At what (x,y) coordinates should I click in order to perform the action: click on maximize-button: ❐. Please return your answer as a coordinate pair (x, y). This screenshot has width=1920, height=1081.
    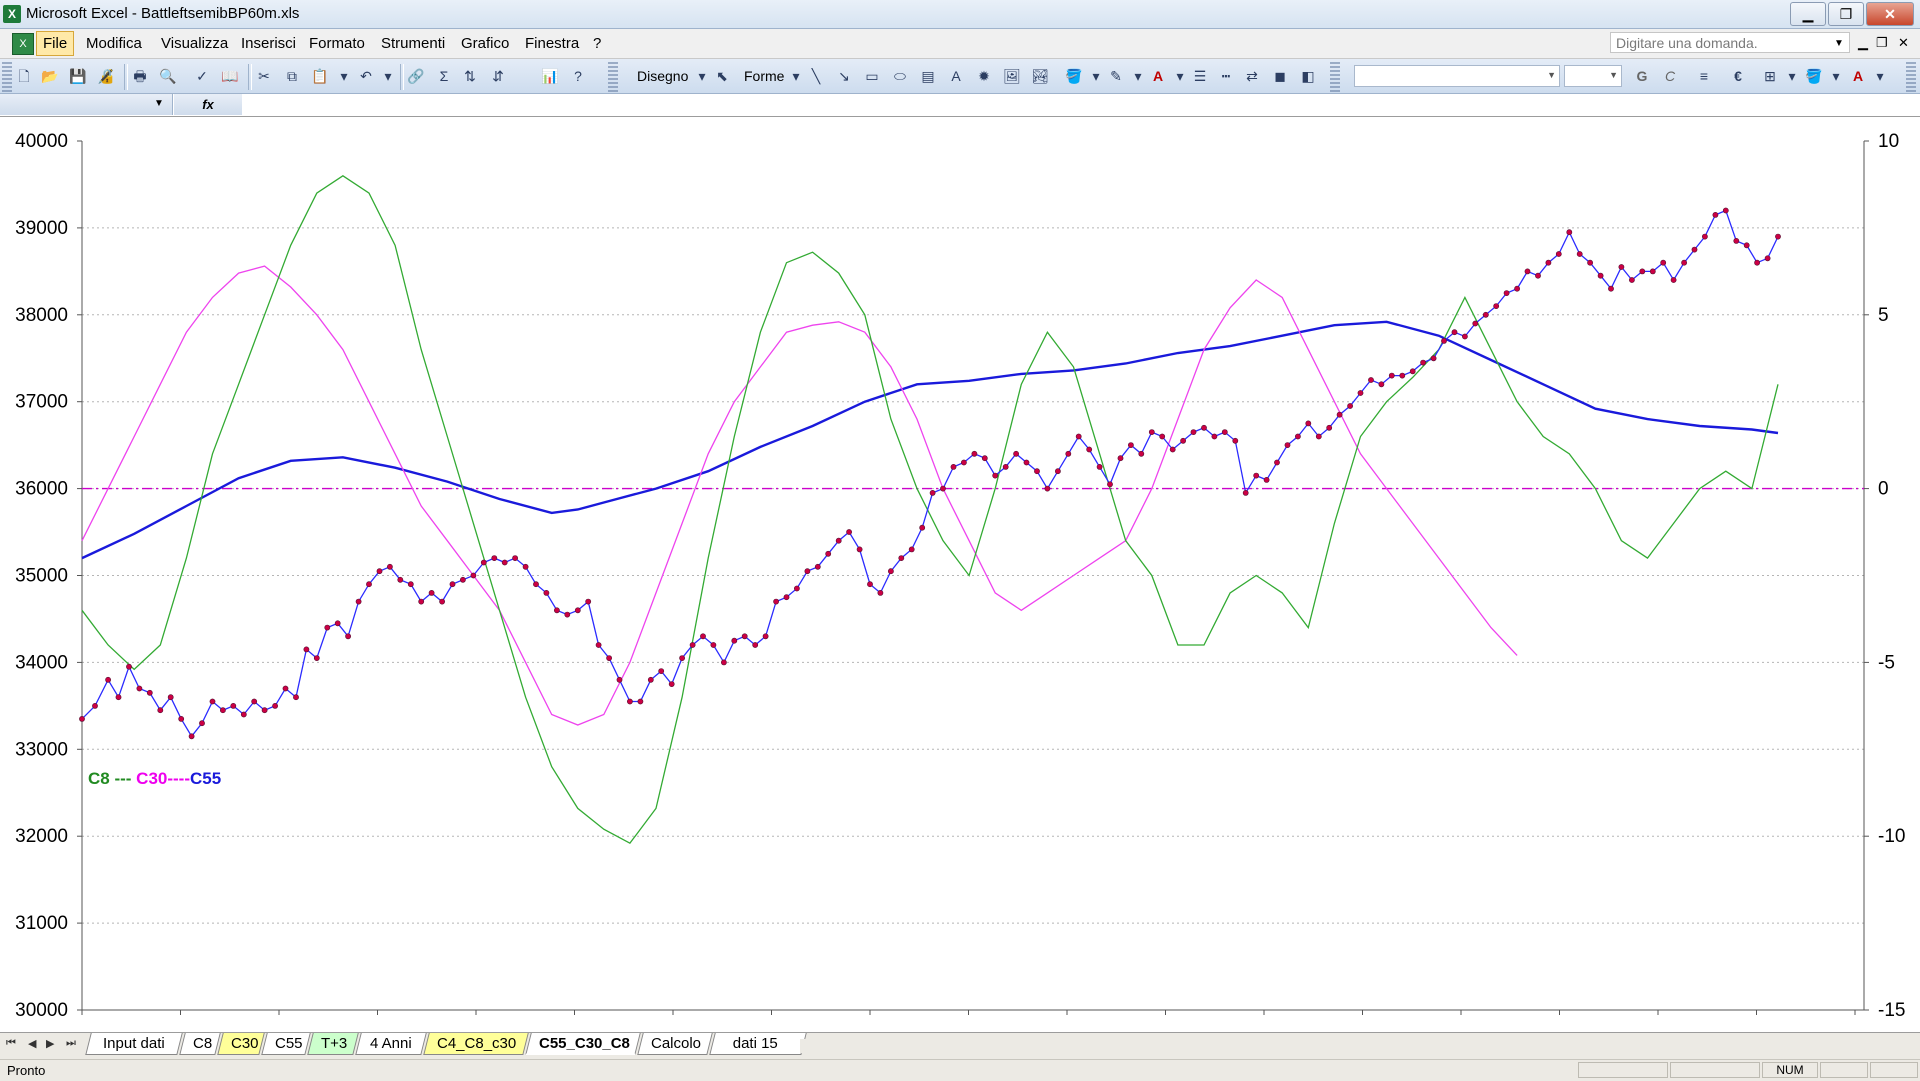
    Looking at the image, I should click on (1846, 14).